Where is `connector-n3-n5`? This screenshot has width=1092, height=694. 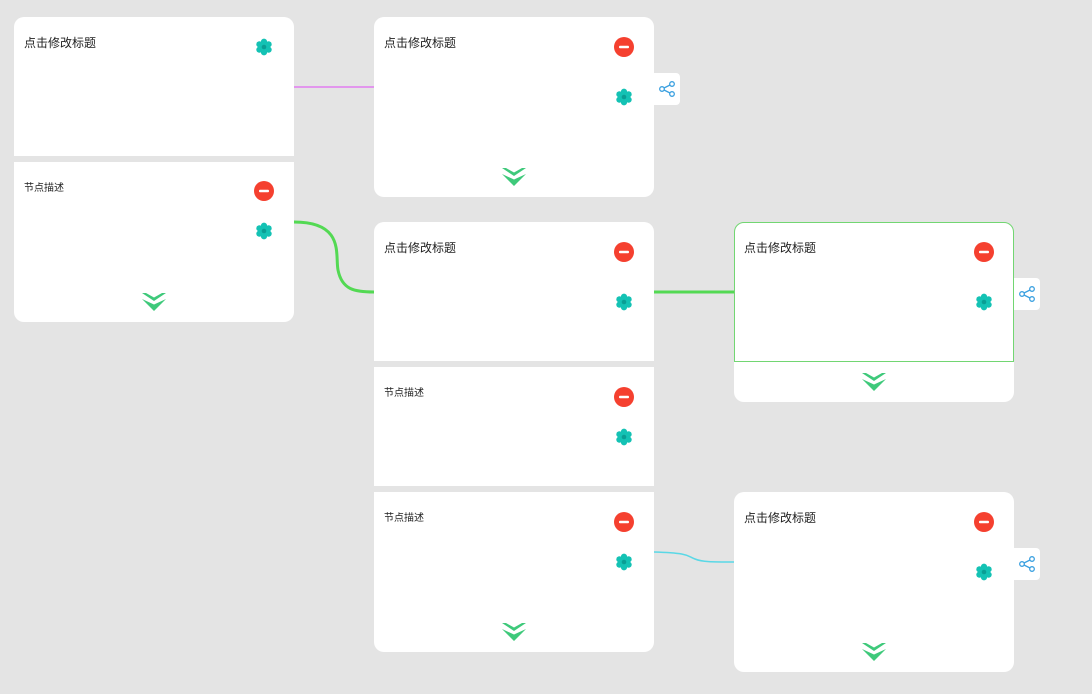 connector-n3-n5 is located at coordinates (694, 557).